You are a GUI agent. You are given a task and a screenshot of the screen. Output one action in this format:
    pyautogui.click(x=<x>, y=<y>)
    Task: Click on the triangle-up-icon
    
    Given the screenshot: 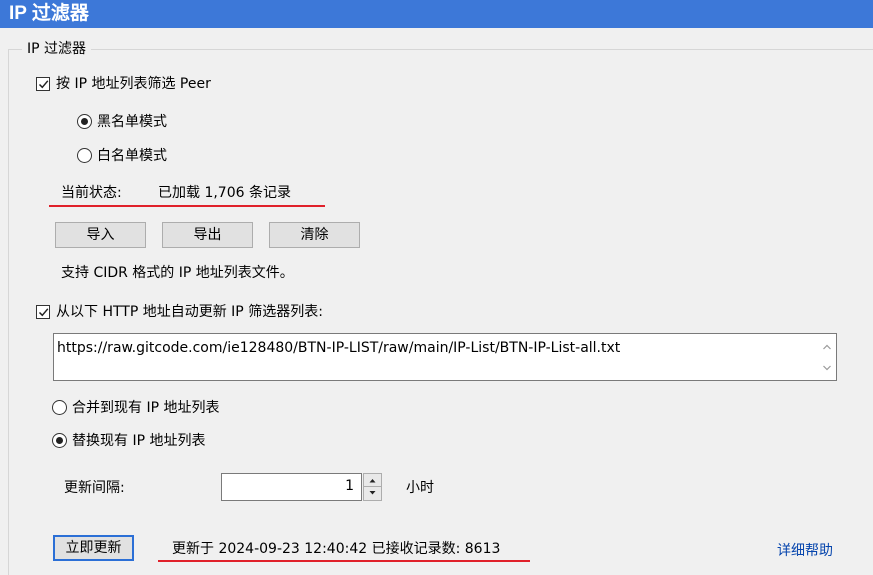 What is the action you would take?
    pyautogui.click(x=372, y=481)
    